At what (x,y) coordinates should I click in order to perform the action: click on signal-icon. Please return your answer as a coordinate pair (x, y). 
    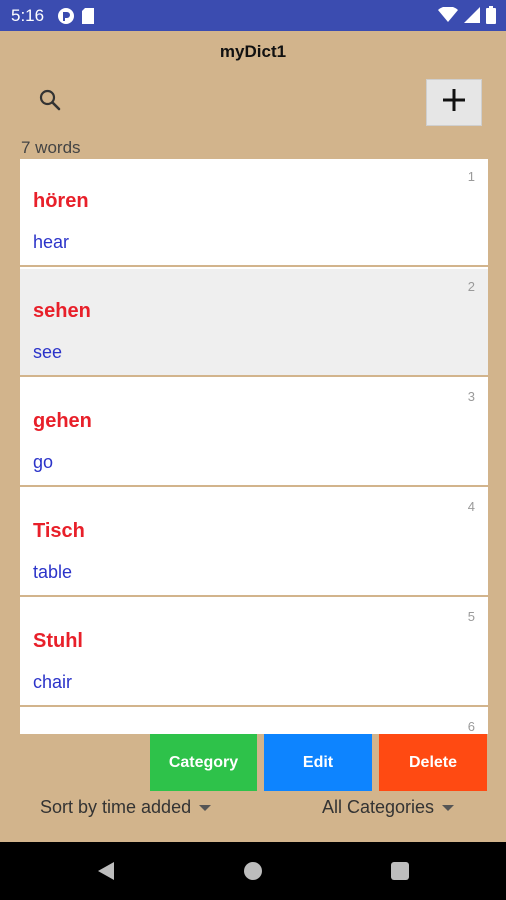
    Looking at the image, I should click on (472, 17).